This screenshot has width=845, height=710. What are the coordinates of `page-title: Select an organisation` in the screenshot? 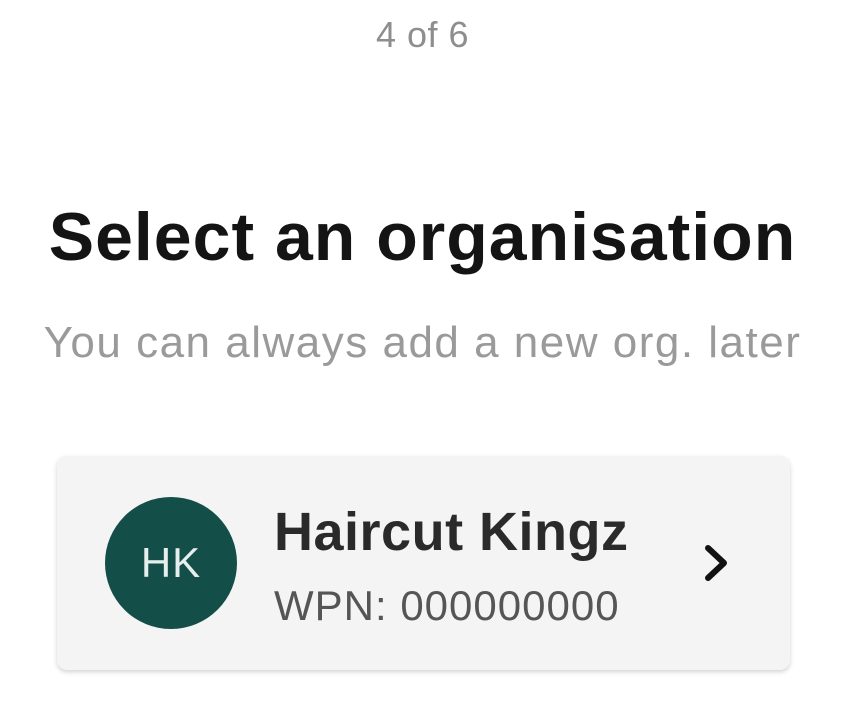 It's located at (422, 237).